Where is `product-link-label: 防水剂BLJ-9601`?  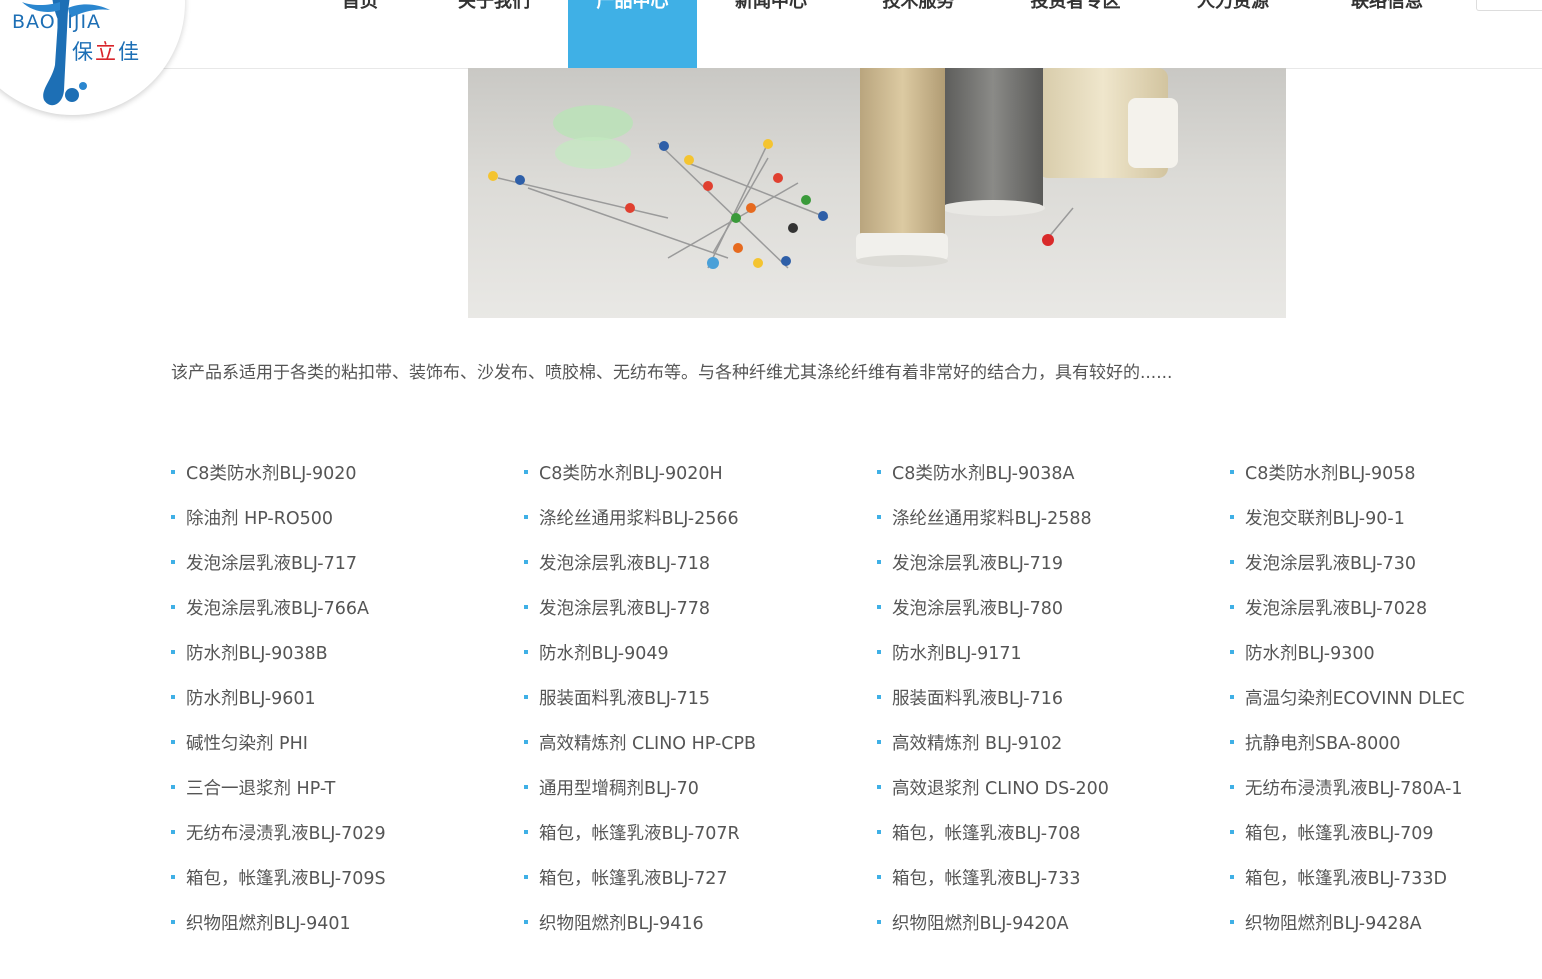
product-link-label: 防水剂BLJ-9601 is located at coordinates (251, 698).